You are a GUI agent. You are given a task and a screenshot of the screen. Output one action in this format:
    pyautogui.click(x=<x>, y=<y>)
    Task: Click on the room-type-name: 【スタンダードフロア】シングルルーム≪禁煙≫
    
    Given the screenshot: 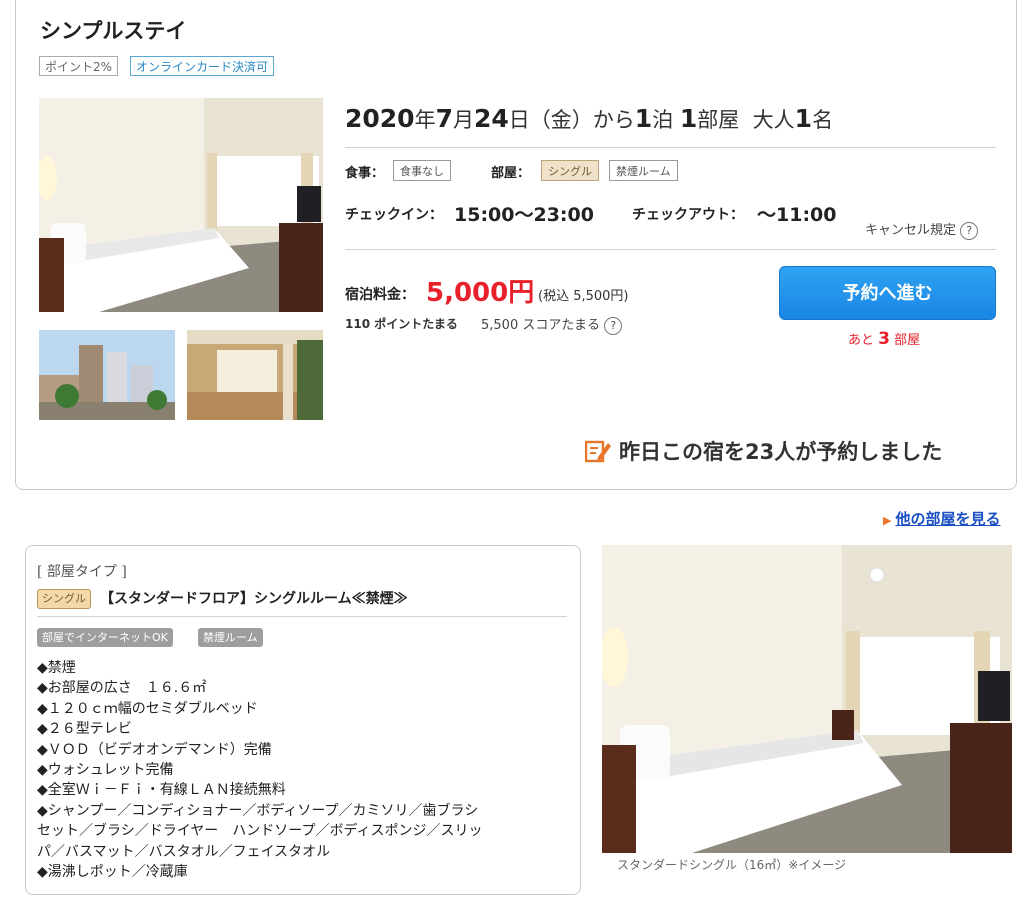 What is the action you would take?
    pyautogui.click(x=254, y=599)
    